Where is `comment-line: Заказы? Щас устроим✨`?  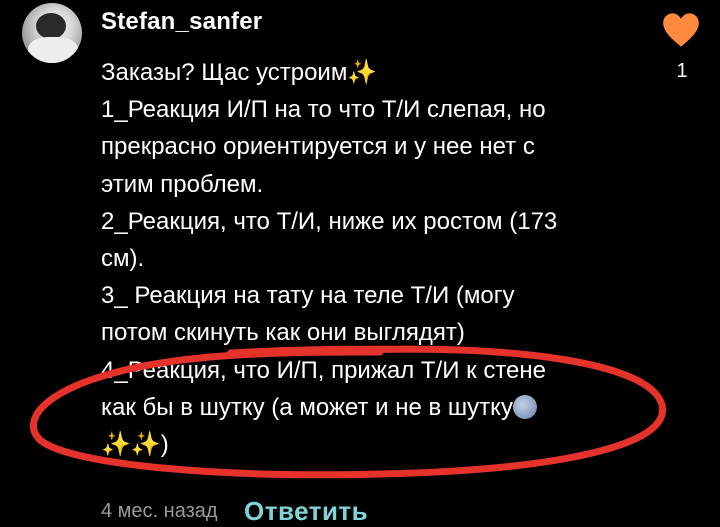
comment-line: Заказы? Щас устроим✨ is located at coordinates (239, 72).